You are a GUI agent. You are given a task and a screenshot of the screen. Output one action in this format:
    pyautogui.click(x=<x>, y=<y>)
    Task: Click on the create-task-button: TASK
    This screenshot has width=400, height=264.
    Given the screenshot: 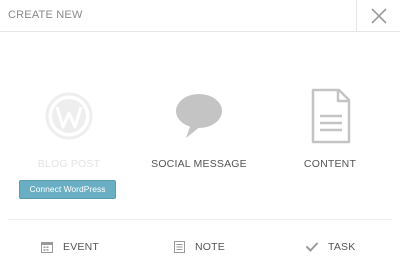 What is the action you would take?
    pyautogui.click(x=330, y=247)
    